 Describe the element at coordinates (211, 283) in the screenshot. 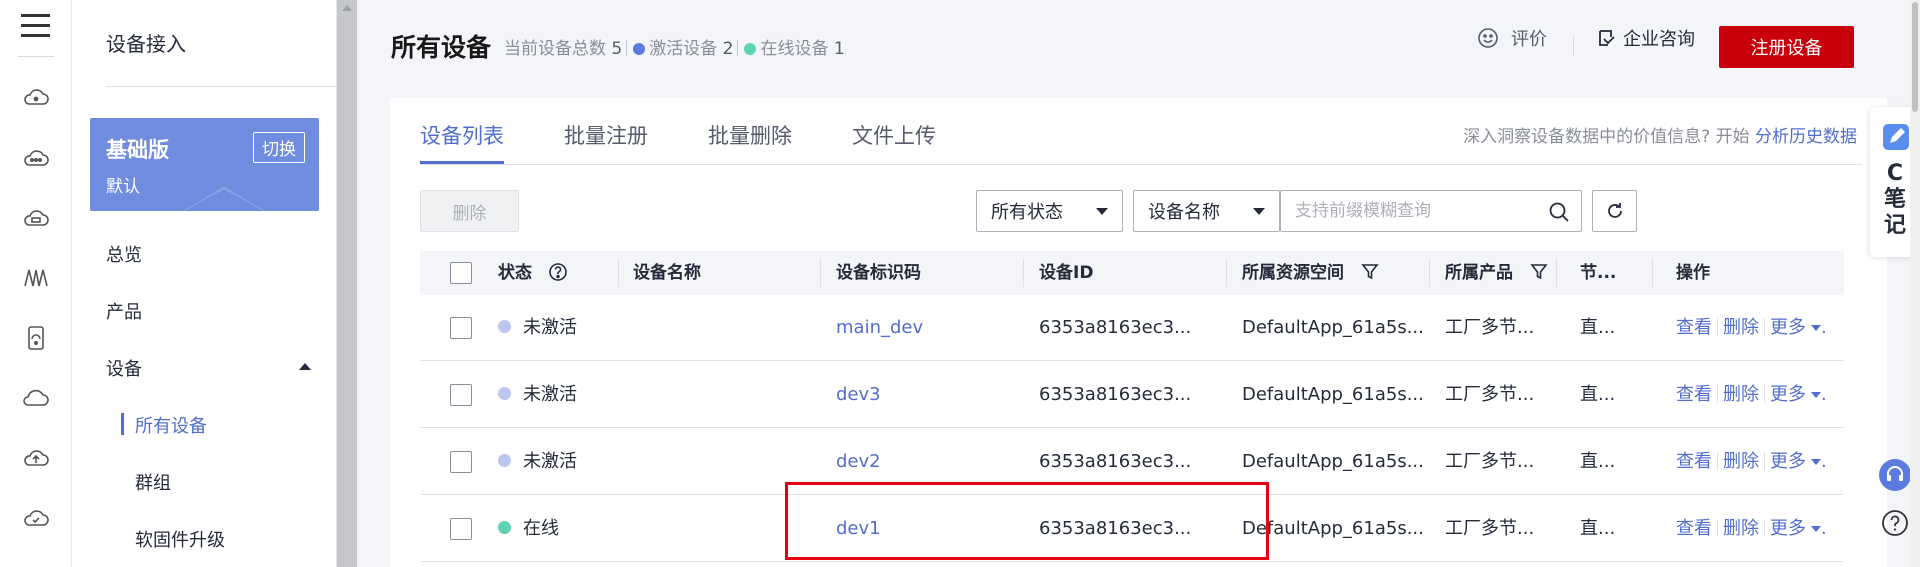

I see `service-sidebar: 设备接入 基础版 默认 切换 总览 产品 设备 所有设备 群组 软固件升级` at that location.